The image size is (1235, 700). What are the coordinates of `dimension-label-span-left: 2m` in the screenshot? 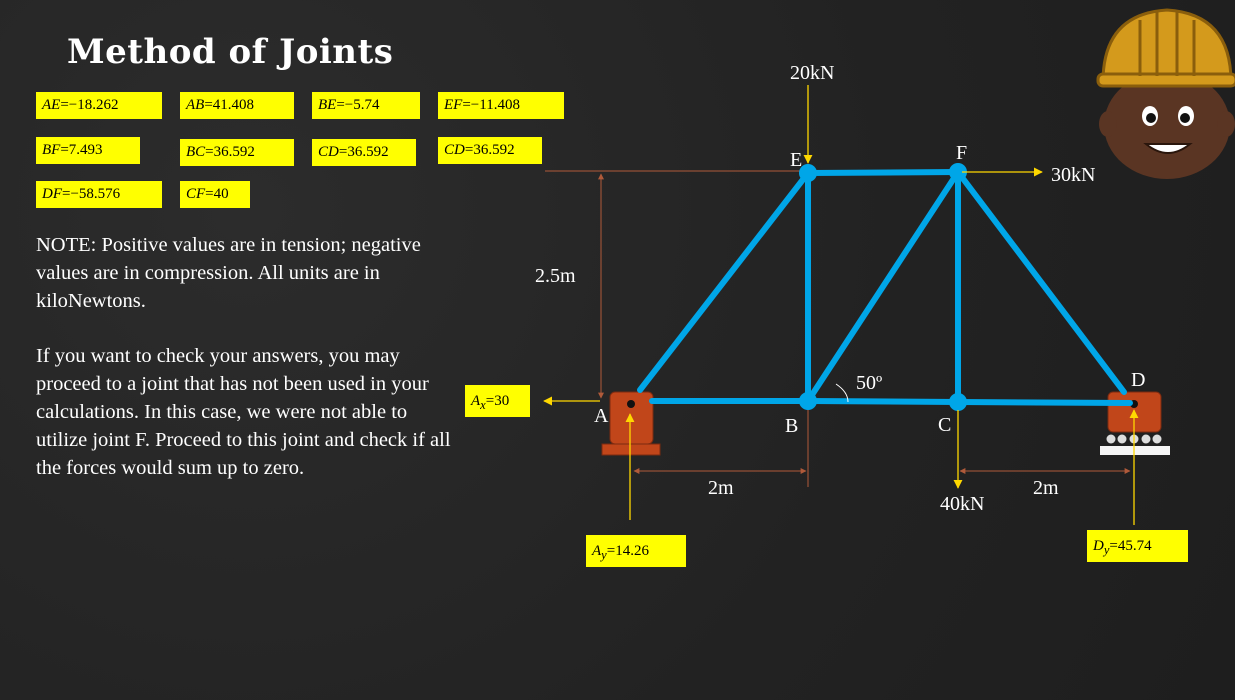 It's located at (721, 488).